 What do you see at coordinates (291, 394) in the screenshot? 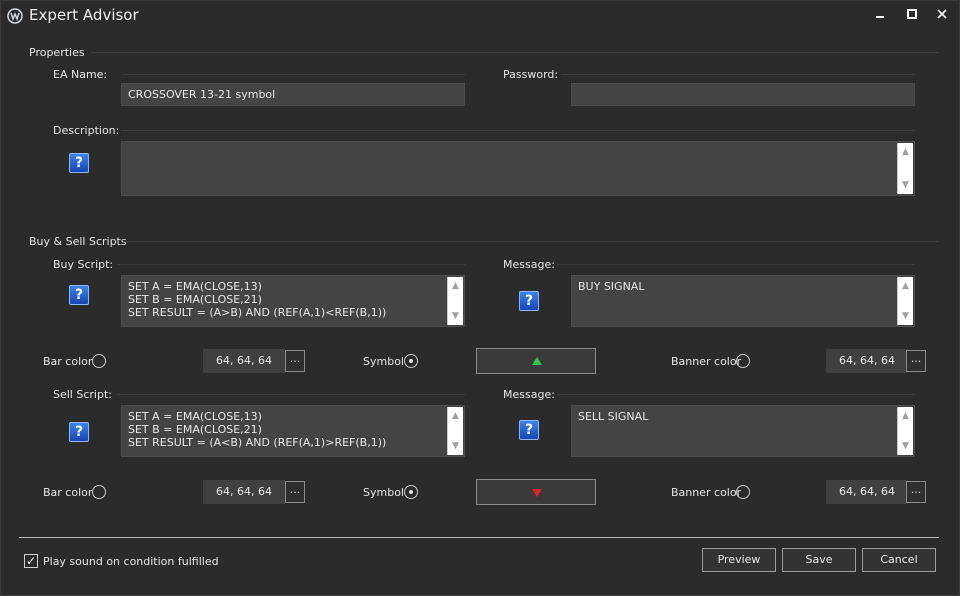
I see `sell-script-divider` at bounding box center [291, 394].